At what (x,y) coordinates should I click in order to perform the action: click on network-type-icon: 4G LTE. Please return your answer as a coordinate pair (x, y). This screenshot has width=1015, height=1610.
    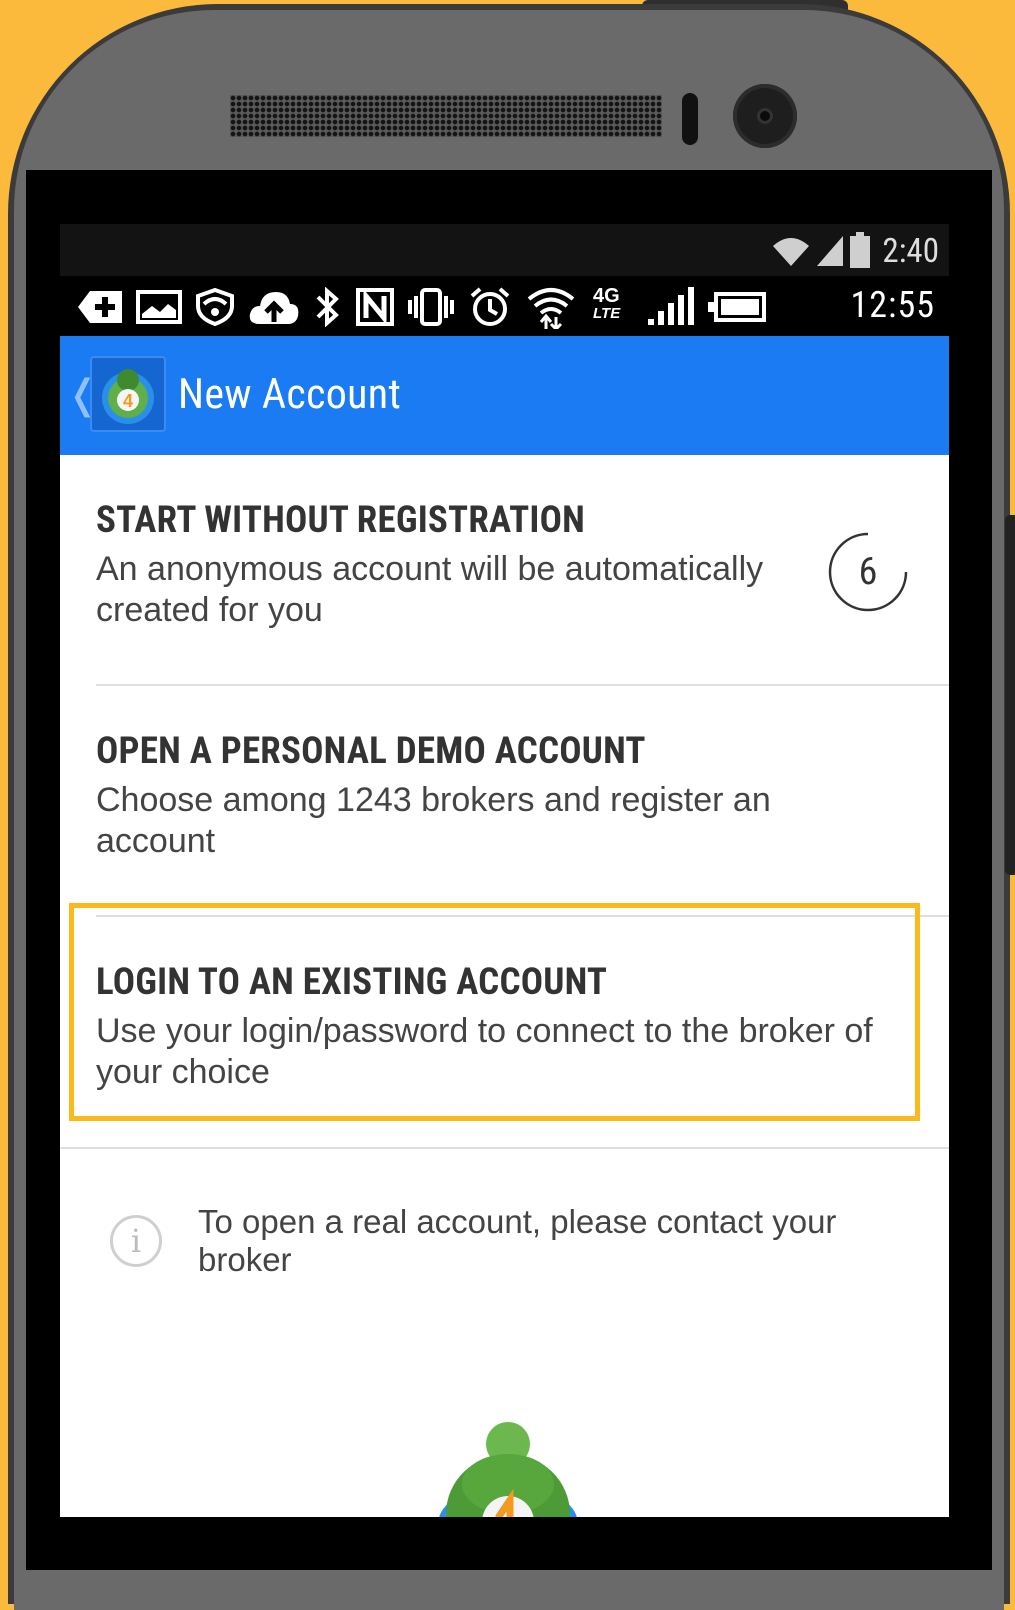
    Looking at the image, I should click on (611, 307).